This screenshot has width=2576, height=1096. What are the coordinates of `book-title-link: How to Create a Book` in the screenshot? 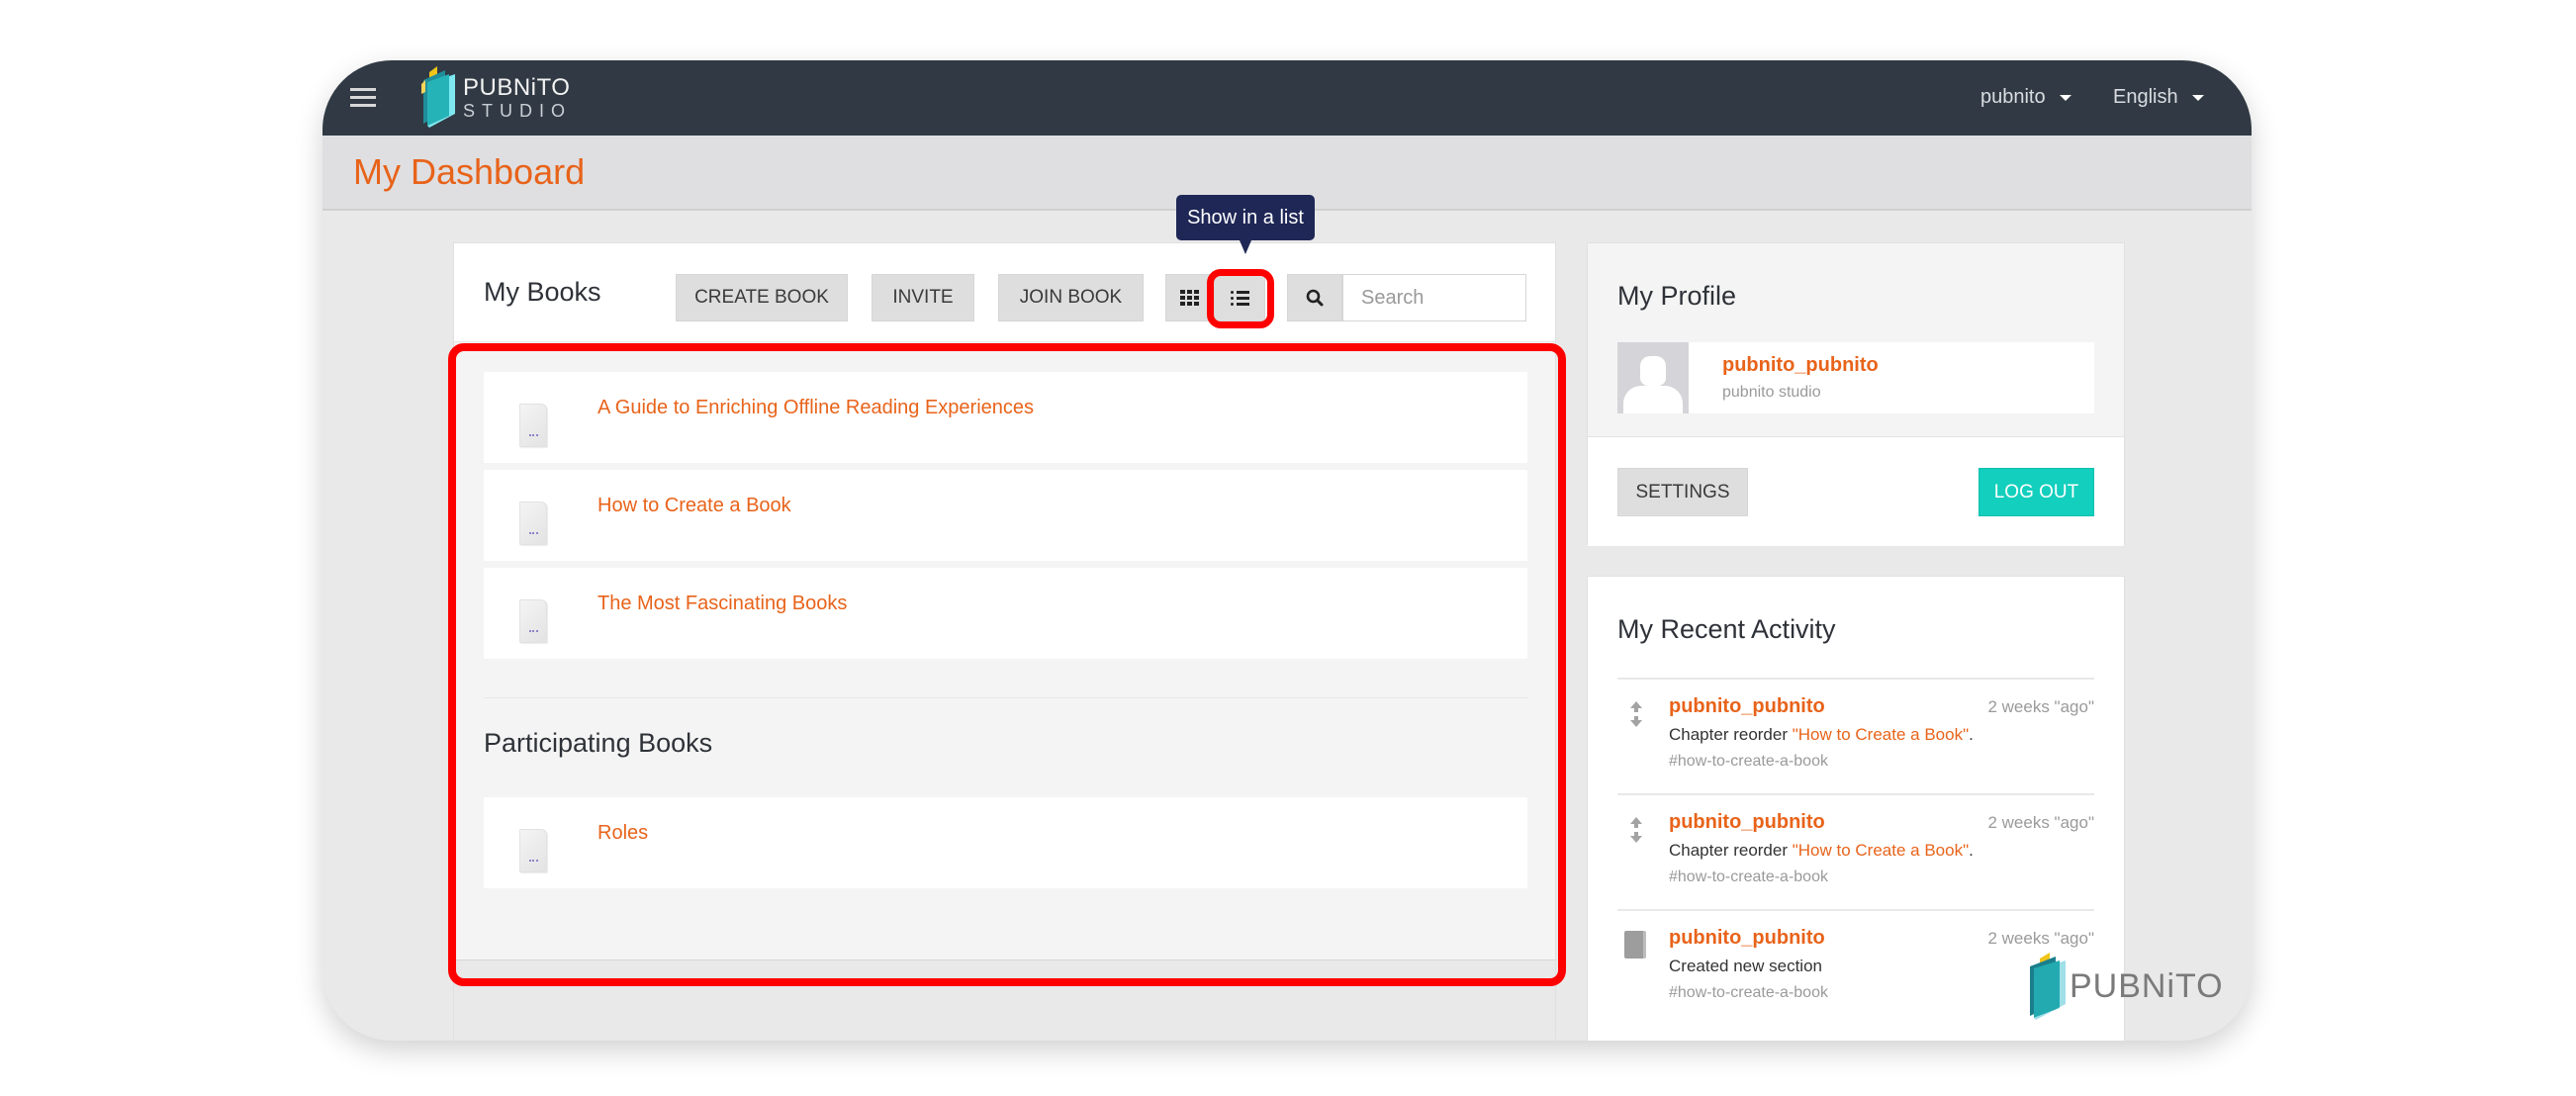 It's located at (694, 506).